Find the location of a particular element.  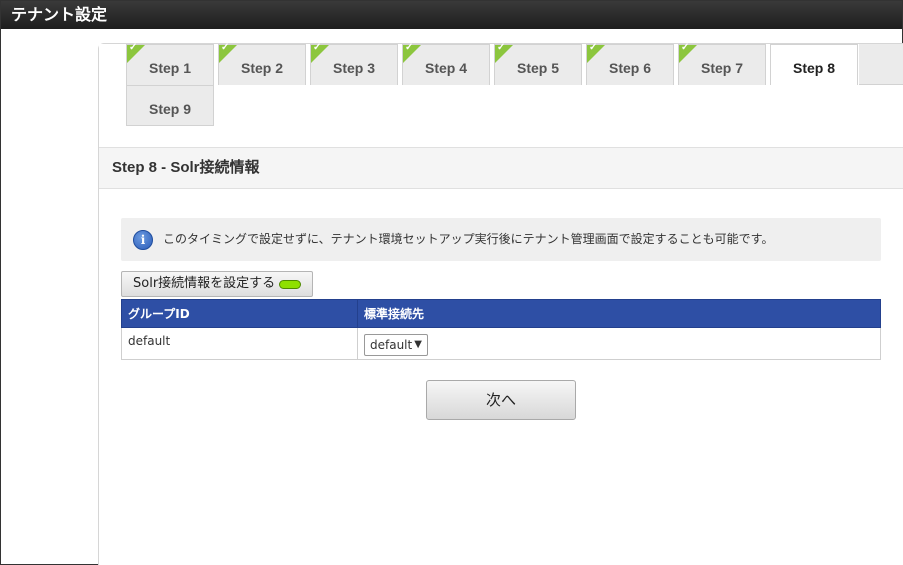

tab-step-1: ✓ Step 1 is located at coordinates (170, 63).